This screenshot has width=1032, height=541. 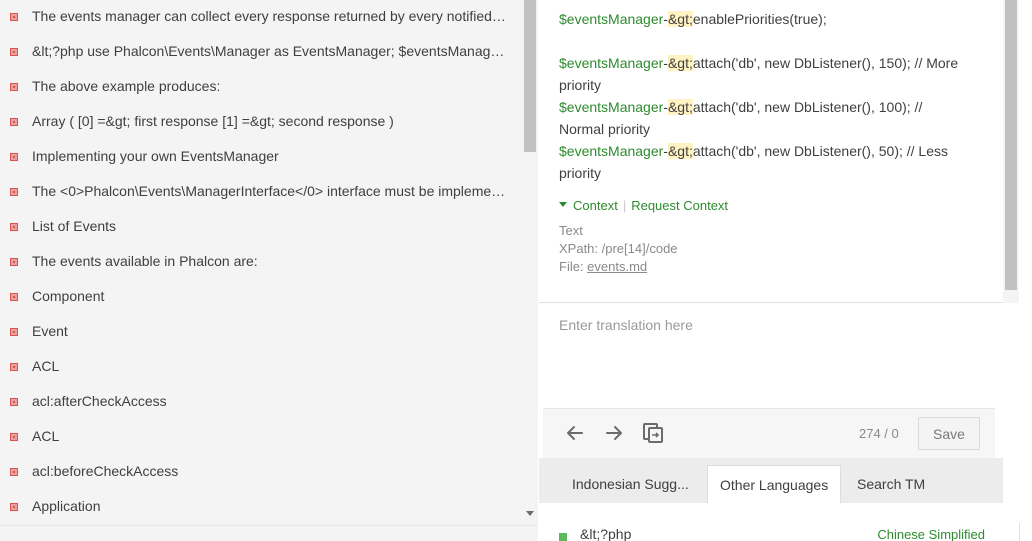 I want to click on translation-input, so click(x=771, y=357).